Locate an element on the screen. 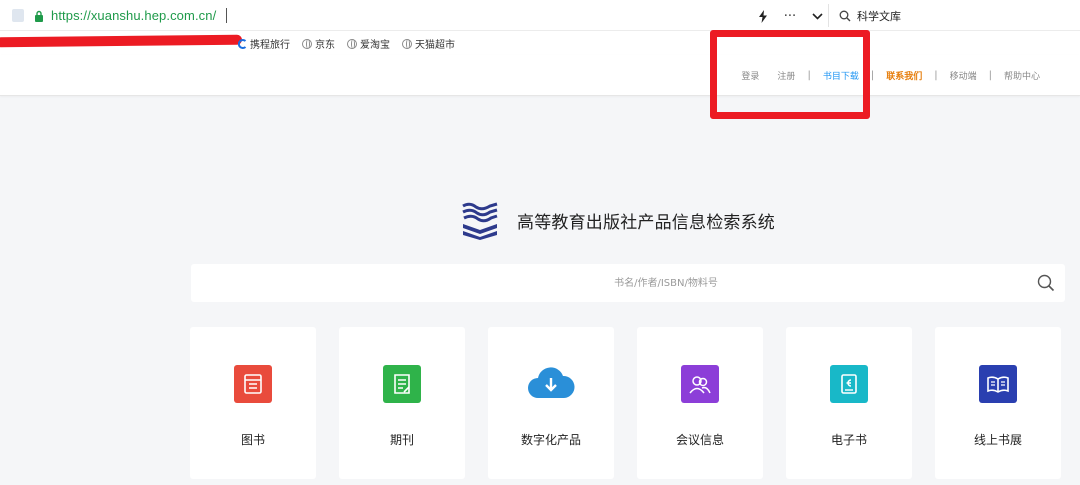  search-icon is located at coordinates (1046, 283).